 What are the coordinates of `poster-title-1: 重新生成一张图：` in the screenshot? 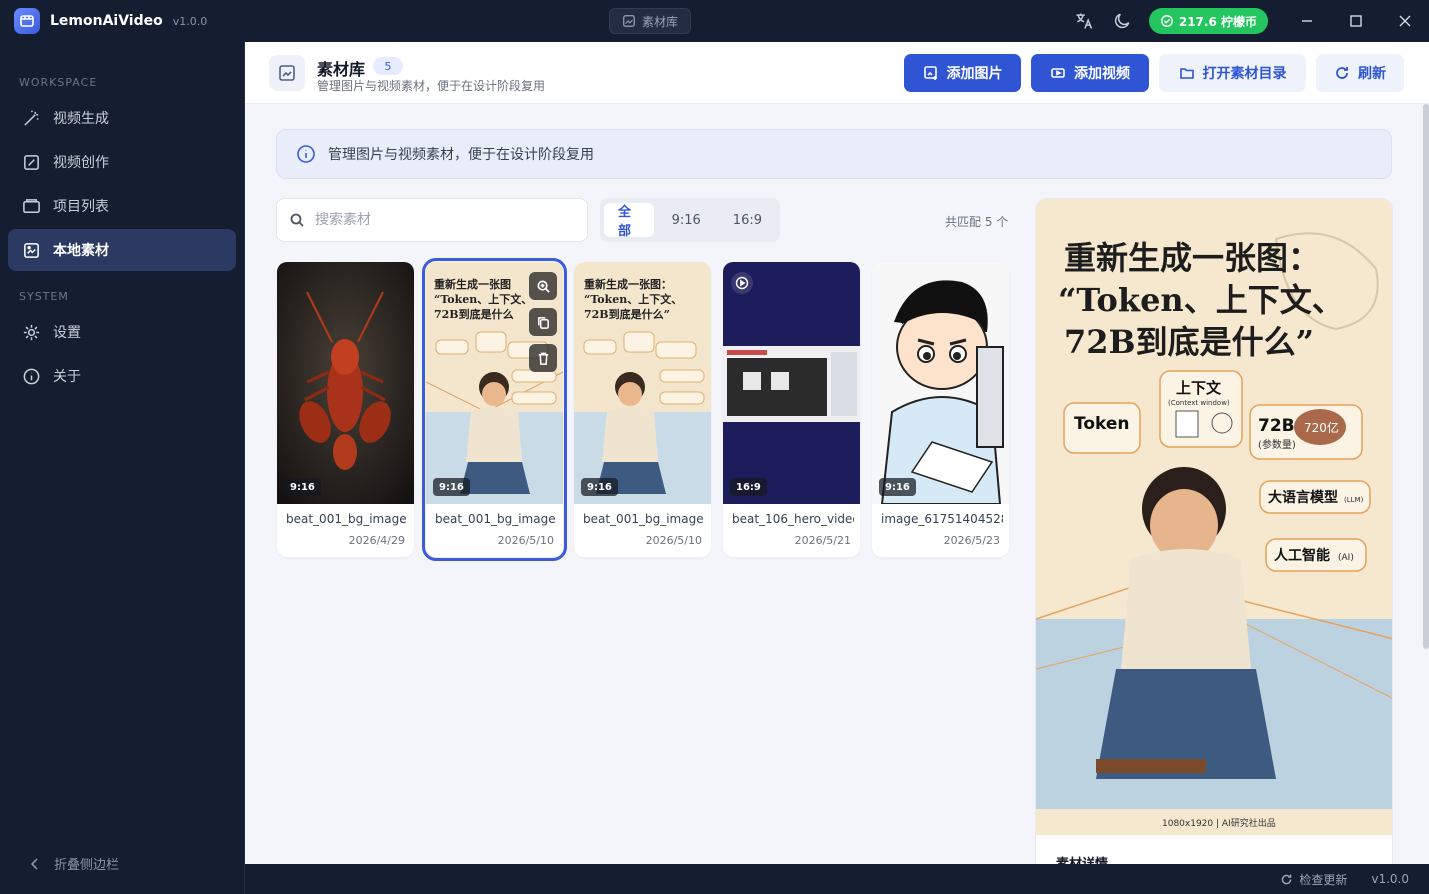 It's located at (1192, 258).